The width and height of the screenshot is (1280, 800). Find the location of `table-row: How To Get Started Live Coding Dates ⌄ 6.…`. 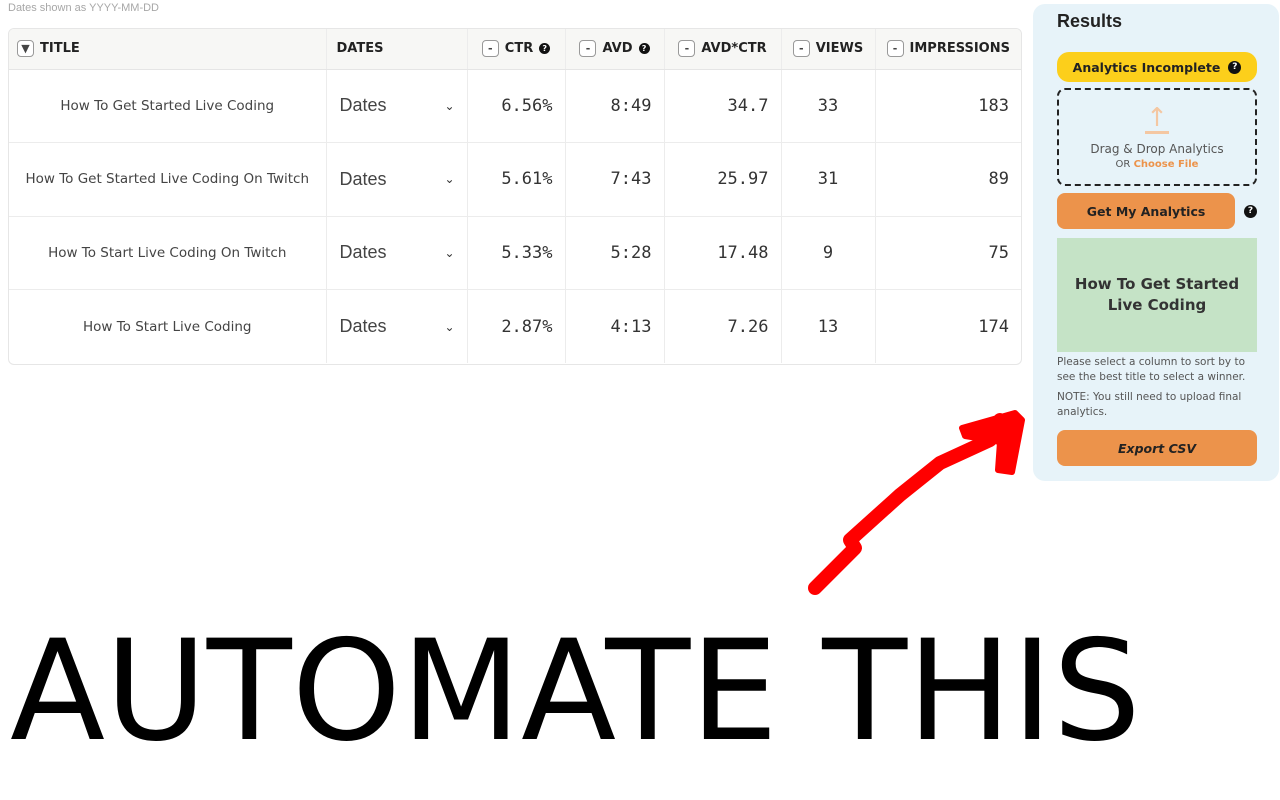

table-row: How To Get Started Live Coding Dates ⌄ 6.… is located at coordinates (515, 106).